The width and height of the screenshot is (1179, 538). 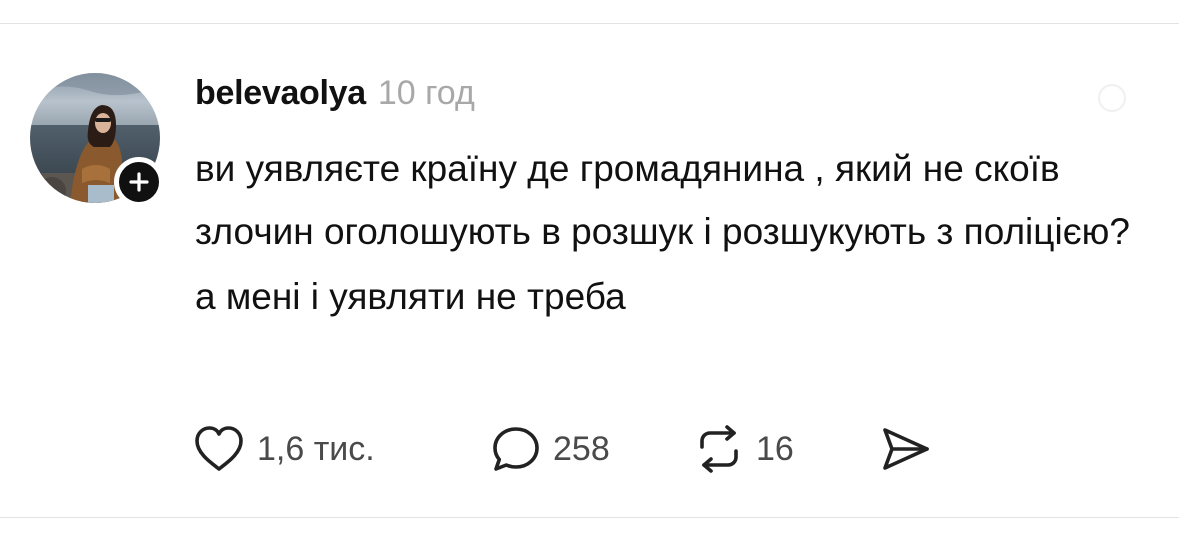 I want to click on like-count: 1,6 тис., so click(x=316, y=448).